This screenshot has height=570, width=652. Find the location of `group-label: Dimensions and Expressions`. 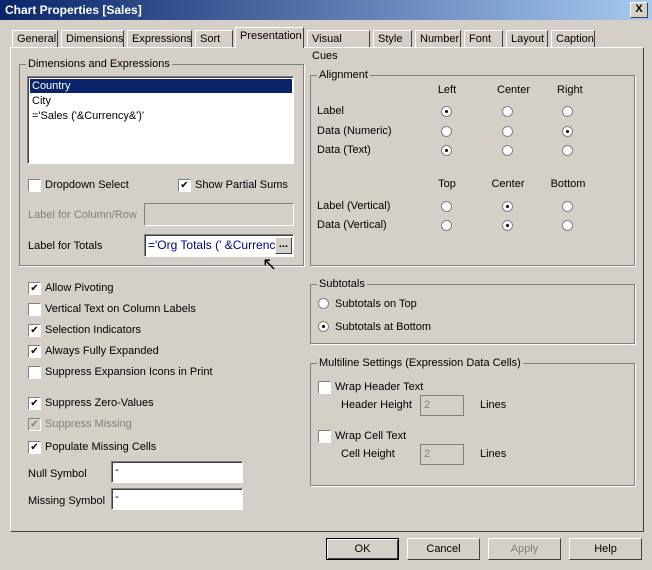

group-label: Dimensions and Expressions is located at coordinates (99, 64).